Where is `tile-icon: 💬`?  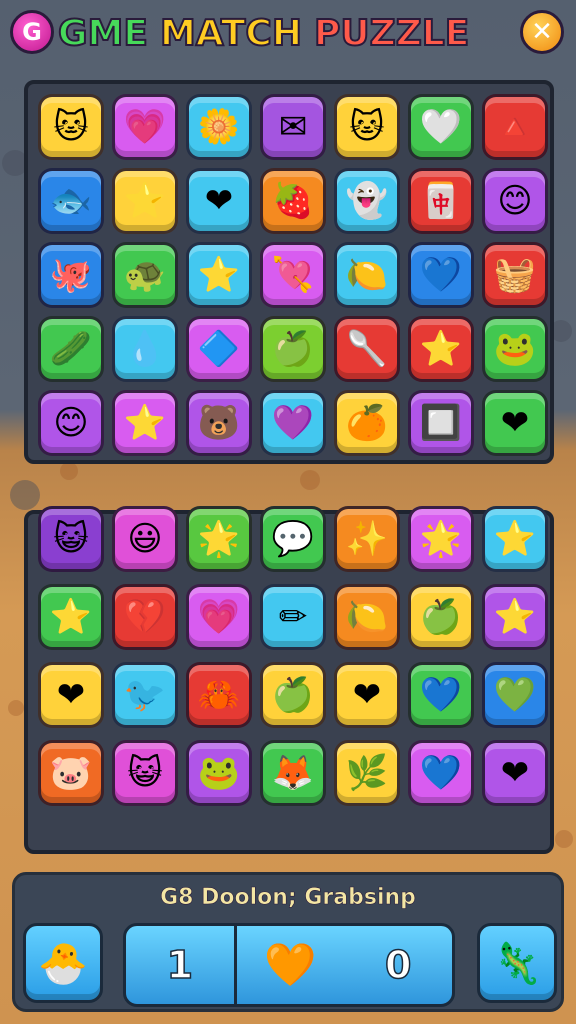 tile-icon: 💬 is located at coordinates (293, 539).